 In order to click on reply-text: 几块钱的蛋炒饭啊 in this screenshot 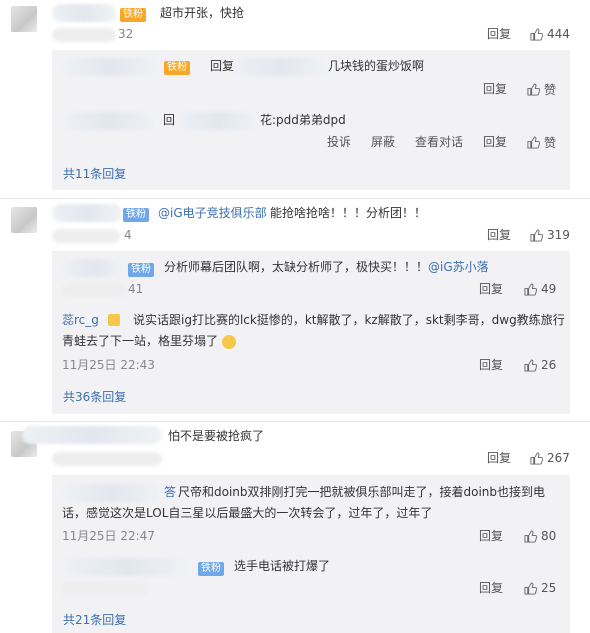, I will do `click(376, 66)`.